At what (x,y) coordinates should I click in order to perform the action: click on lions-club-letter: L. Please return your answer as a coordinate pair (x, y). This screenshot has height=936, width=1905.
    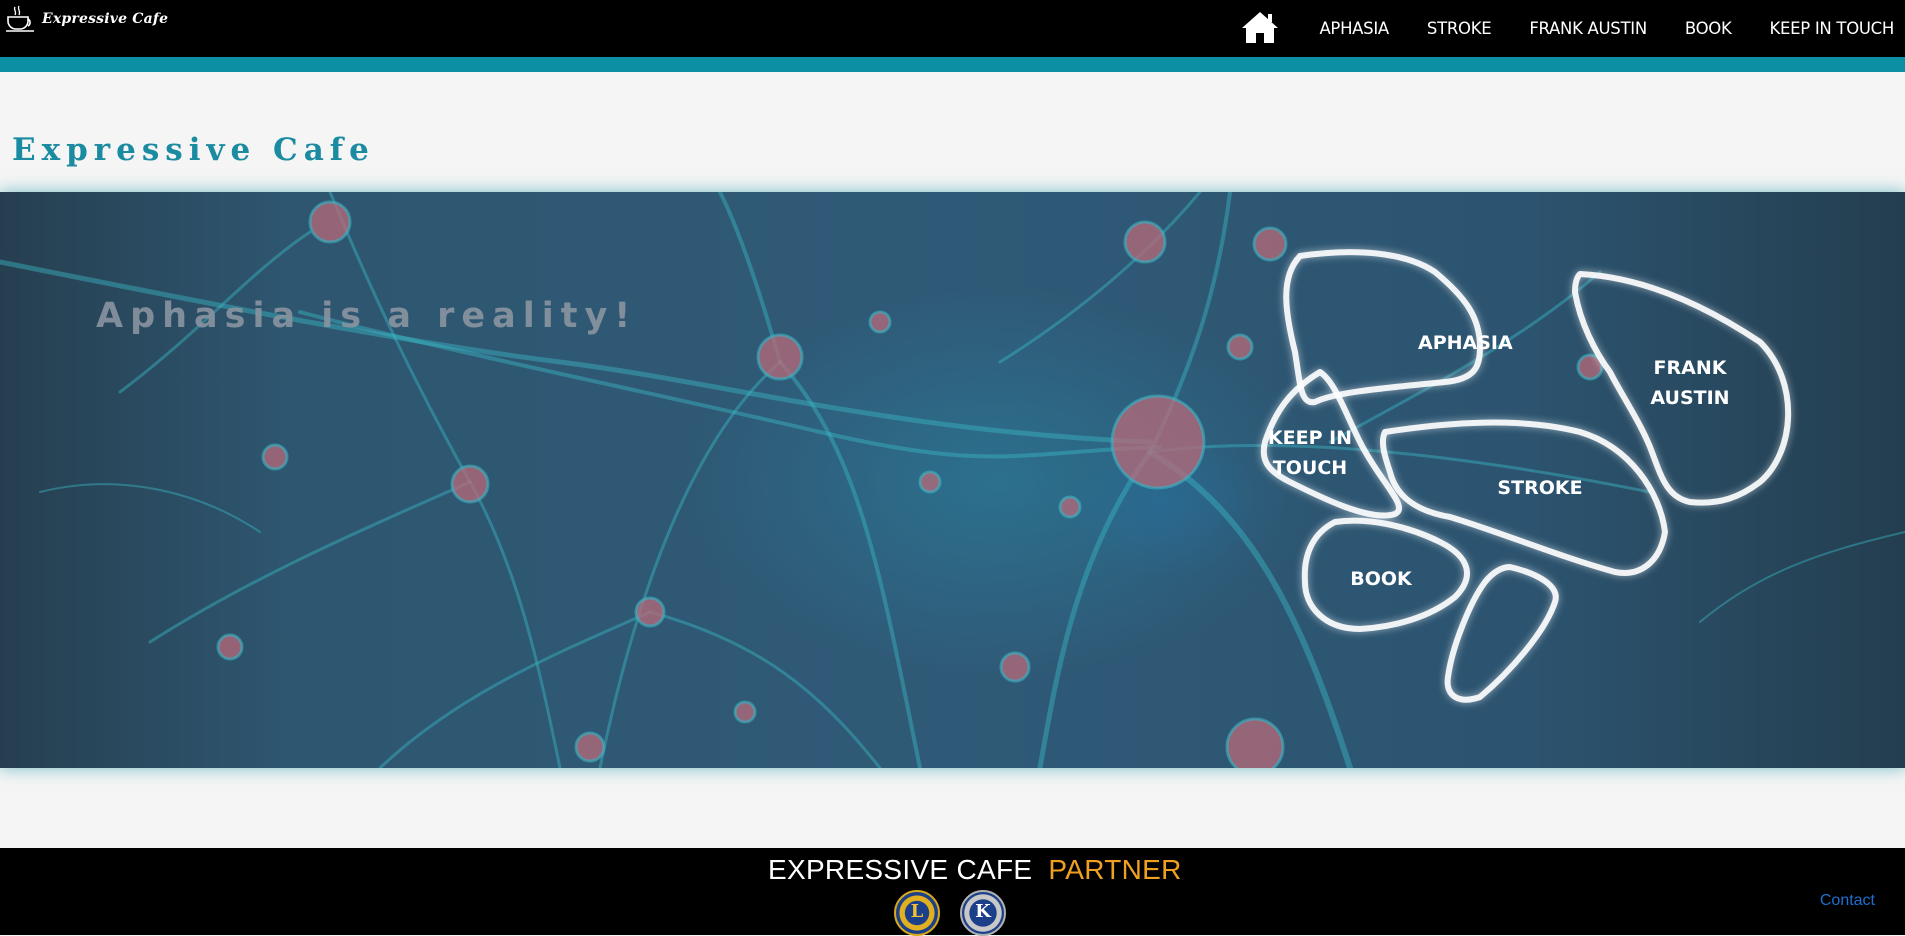
    Looking at the image, I should click on (917, 911).